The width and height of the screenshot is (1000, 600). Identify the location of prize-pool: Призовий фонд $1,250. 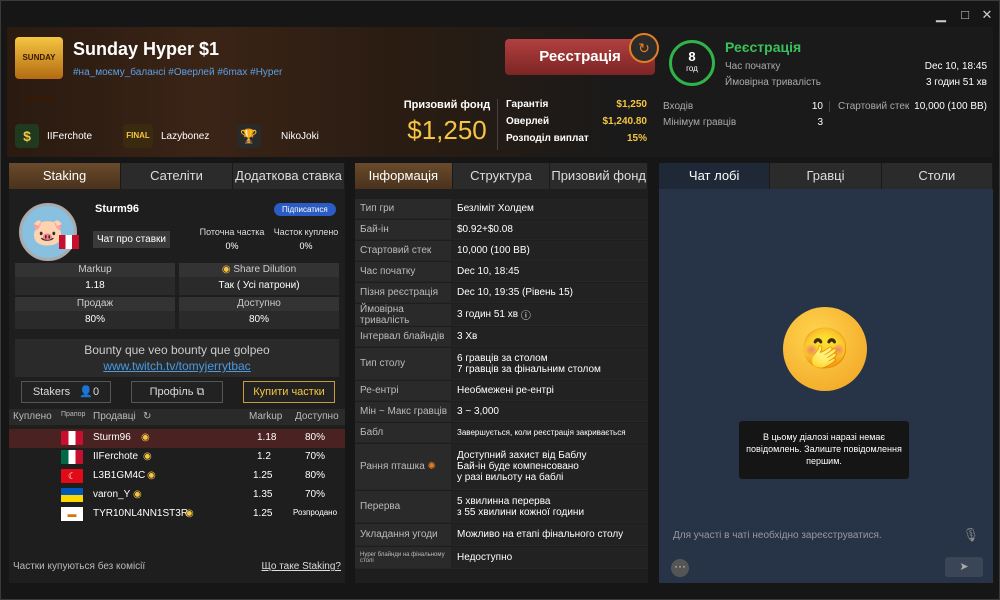
(447, 122).